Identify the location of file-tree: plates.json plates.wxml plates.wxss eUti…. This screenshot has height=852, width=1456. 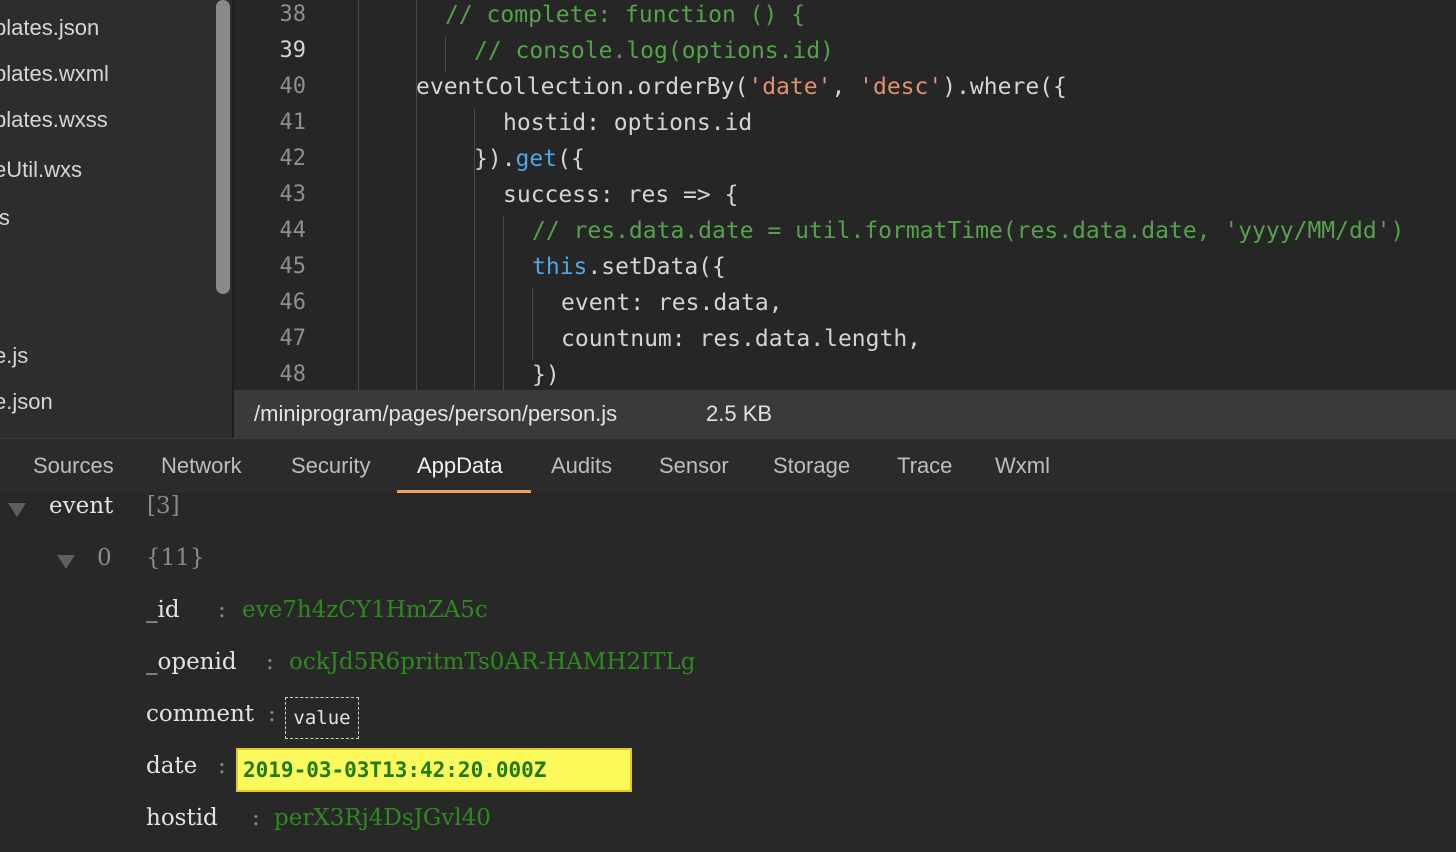
(116, 219).